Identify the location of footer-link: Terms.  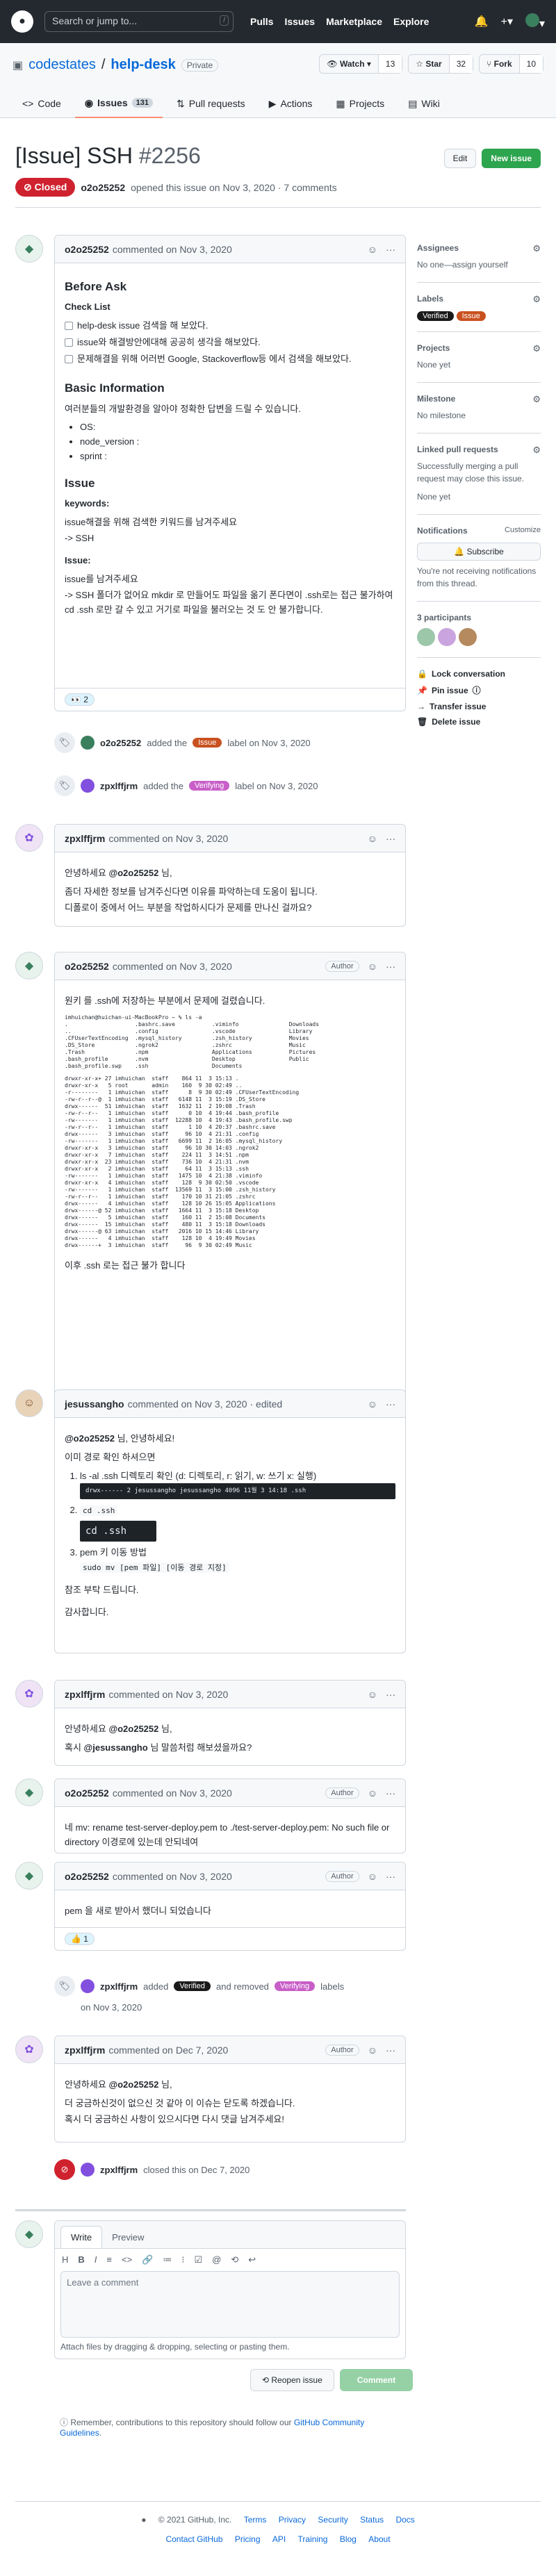
(255, 2520).